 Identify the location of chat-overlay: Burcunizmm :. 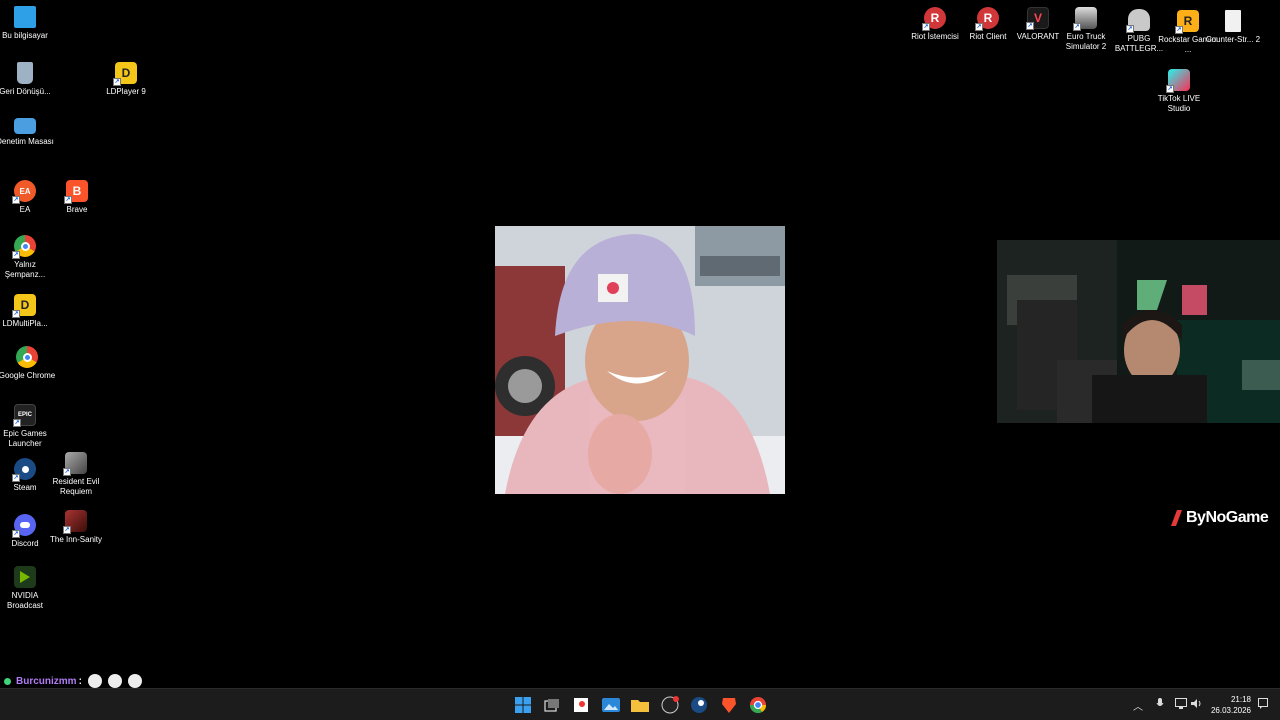
(76, 681).